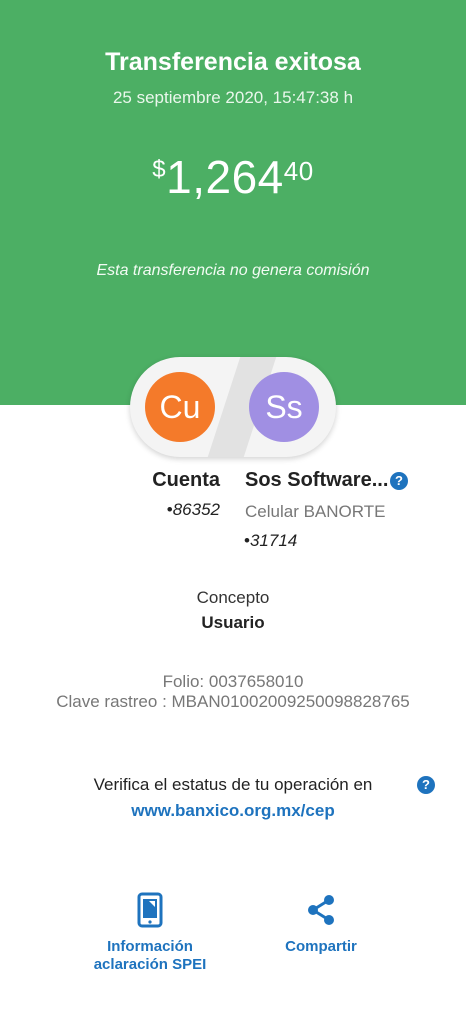 The height and width of the screenshot is (1024, 466). What do you see at coordinates (233, 701) in the screenshot?
I see `tracking-key: Clave rastreo : MBAN01002009250098828765` at bounding box center [233, 701].